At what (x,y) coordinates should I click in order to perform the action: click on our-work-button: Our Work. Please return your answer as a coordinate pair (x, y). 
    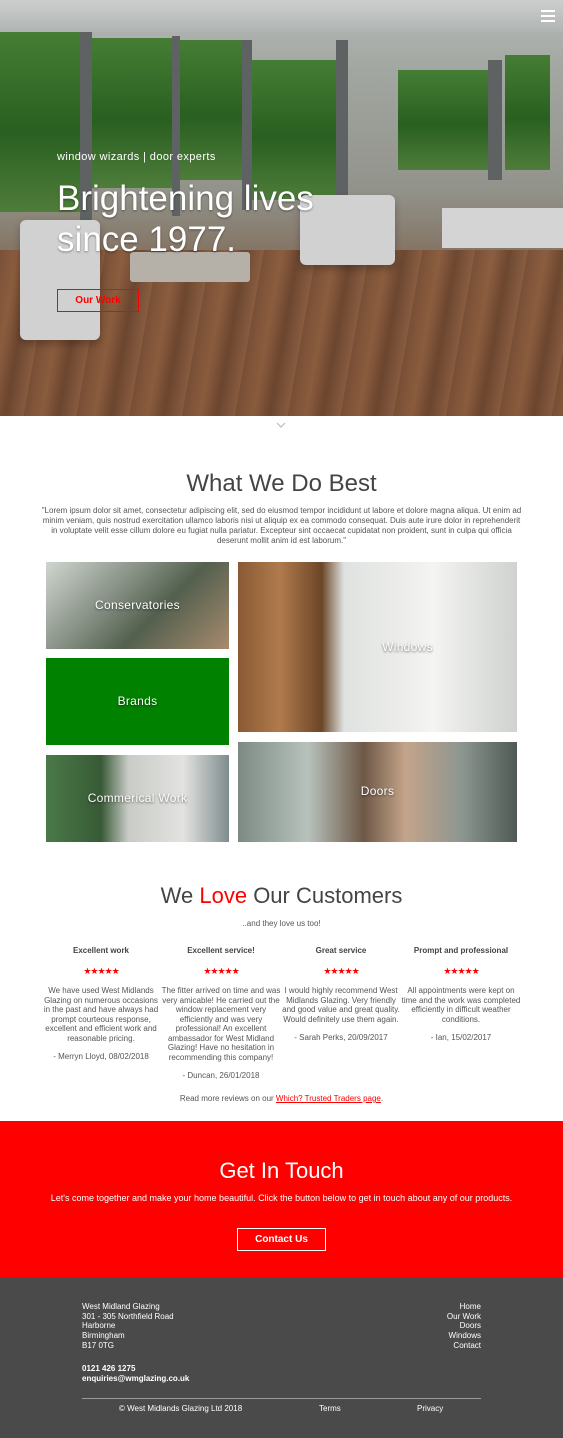
    Looking at the image, I should click on (98, 300).